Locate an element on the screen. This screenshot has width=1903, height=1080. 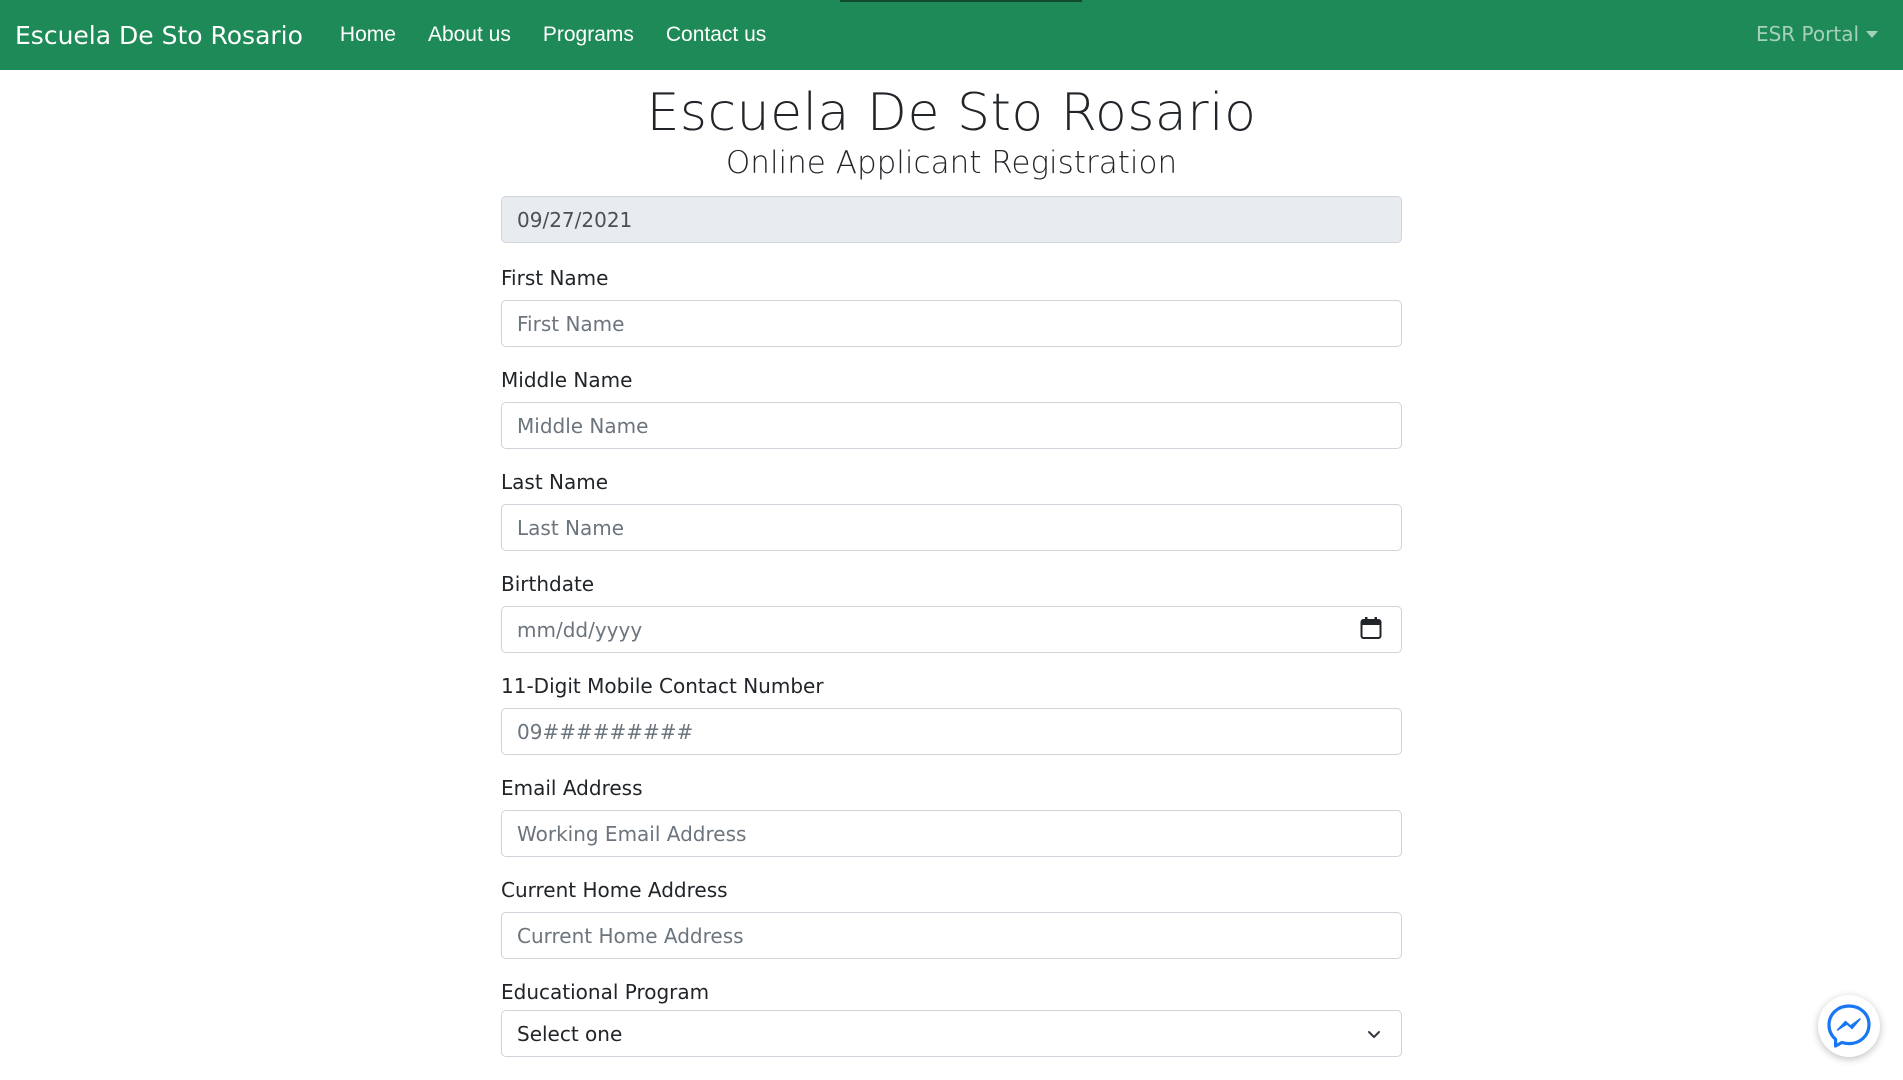
birthdate-label: Birthdate is located at coordinates (548, 584).